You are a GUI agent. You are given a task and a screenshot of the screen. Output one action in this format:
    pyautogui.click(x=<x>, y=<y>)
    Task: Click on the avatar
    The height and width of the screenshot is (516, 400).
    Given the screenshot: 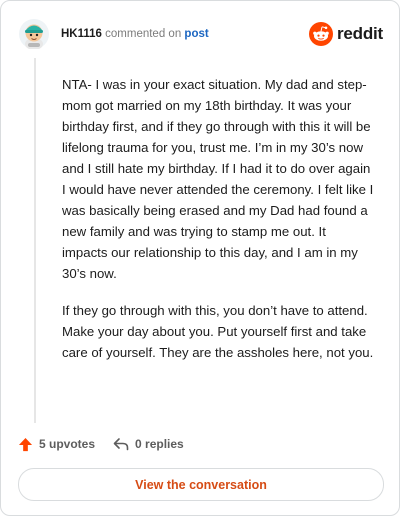 What is the action you would take?
    pyautogui.click(x=34, y=34)
    